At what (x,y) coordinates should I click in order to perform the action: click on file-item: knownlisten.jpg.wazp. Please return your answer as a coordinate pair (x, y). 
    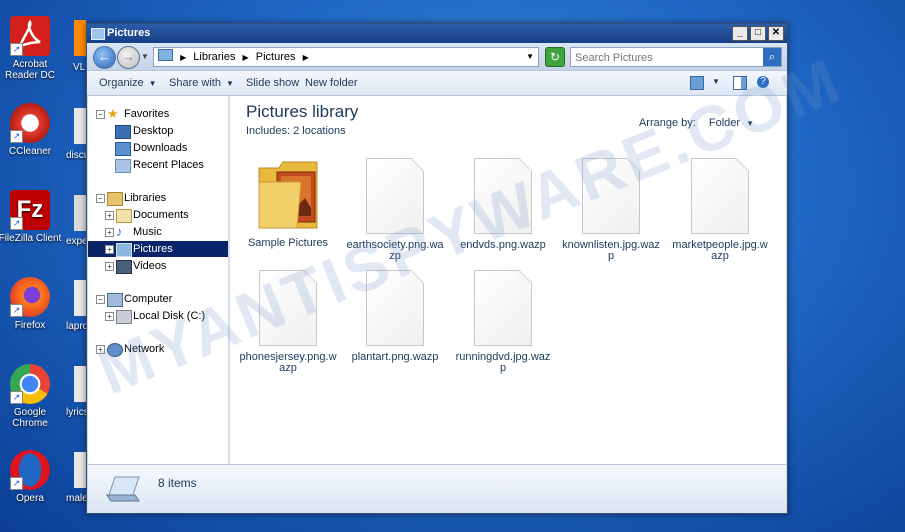
    Looking at the image, I should click on (611, 210).